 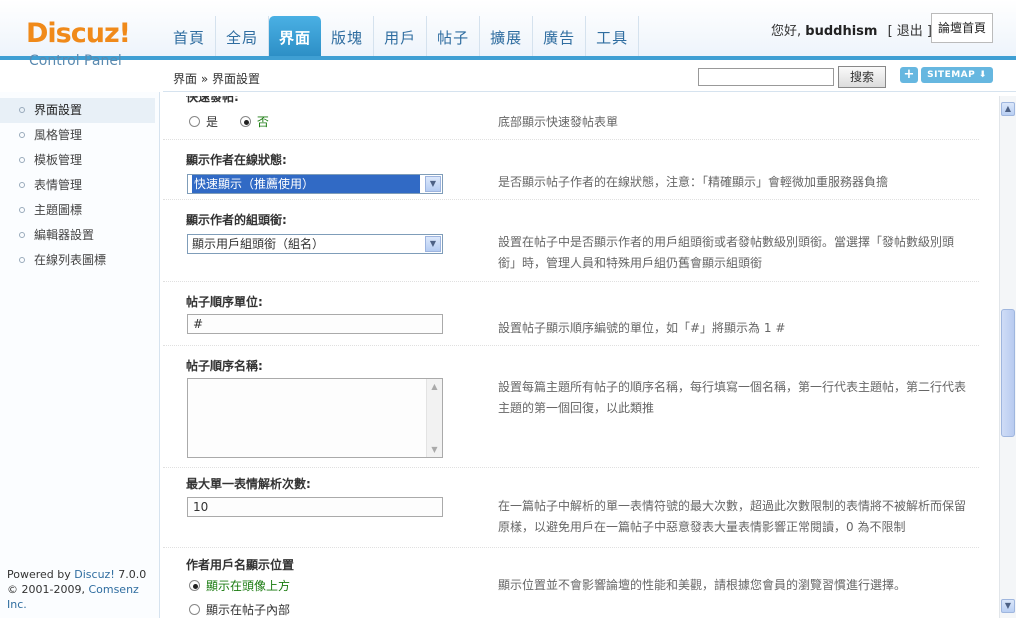 I want to click on radio-label: 否, so click(x=262, y=122).